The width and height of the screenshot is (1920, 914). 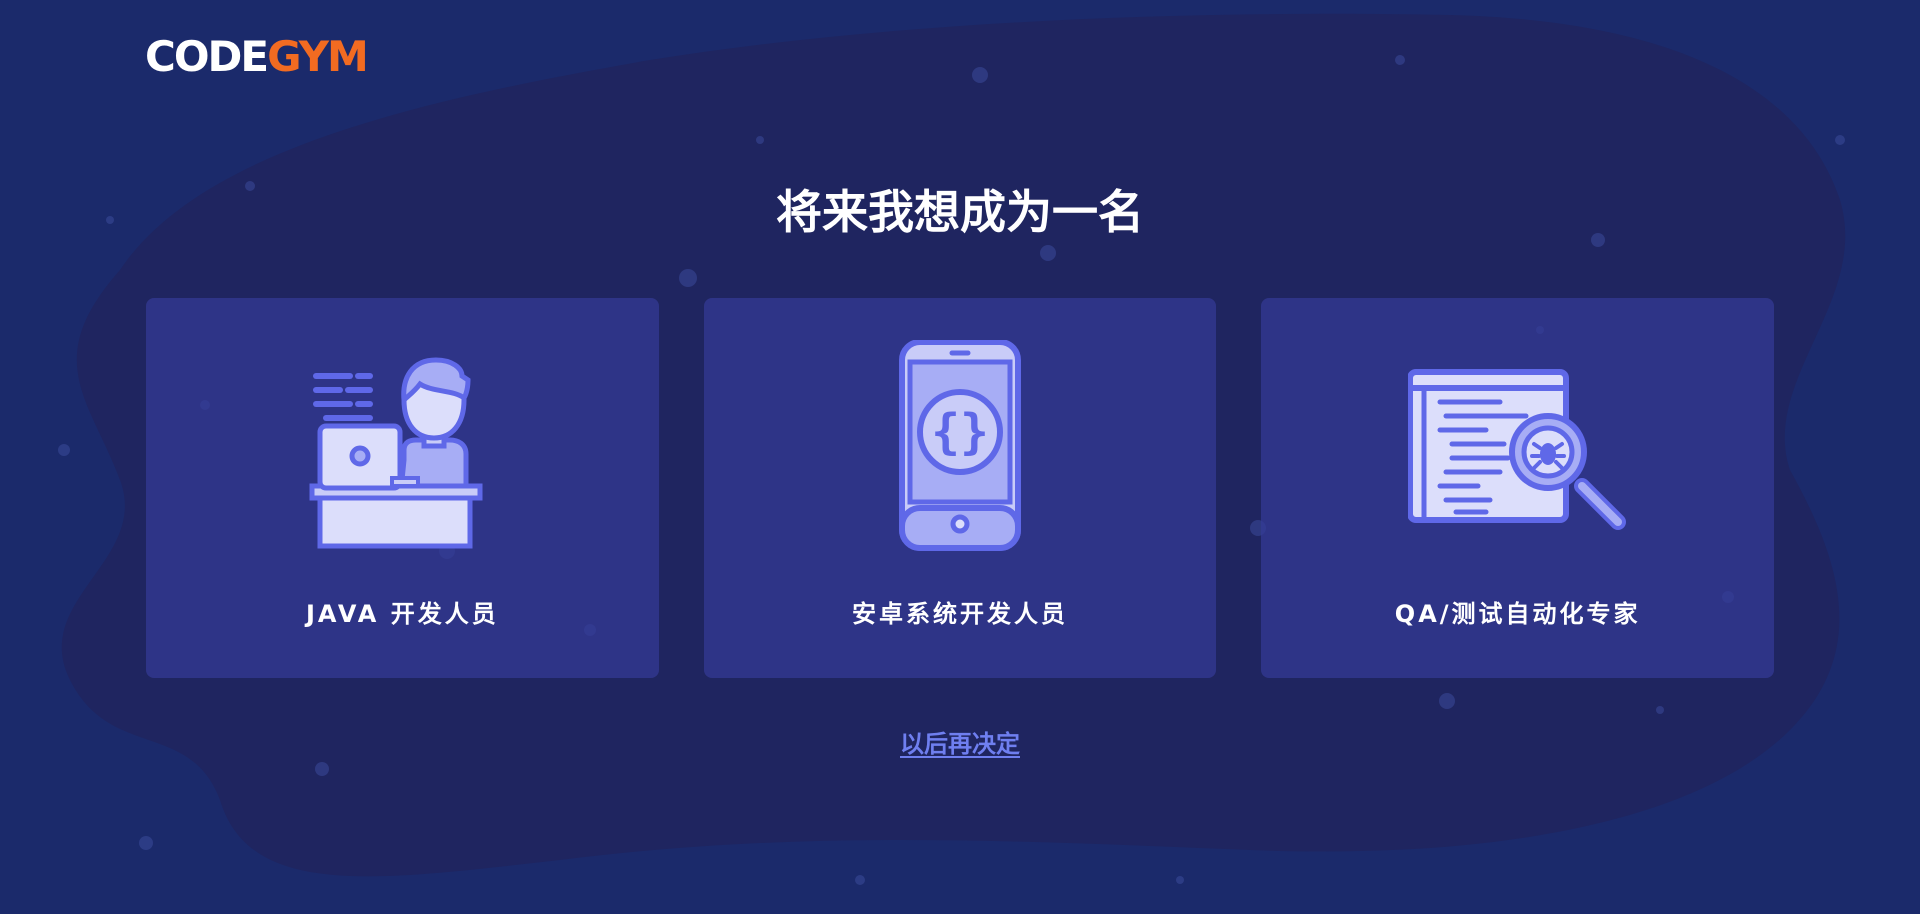 I want to click on decide-later-link: 以后再决定, so click(x=960, y=744).